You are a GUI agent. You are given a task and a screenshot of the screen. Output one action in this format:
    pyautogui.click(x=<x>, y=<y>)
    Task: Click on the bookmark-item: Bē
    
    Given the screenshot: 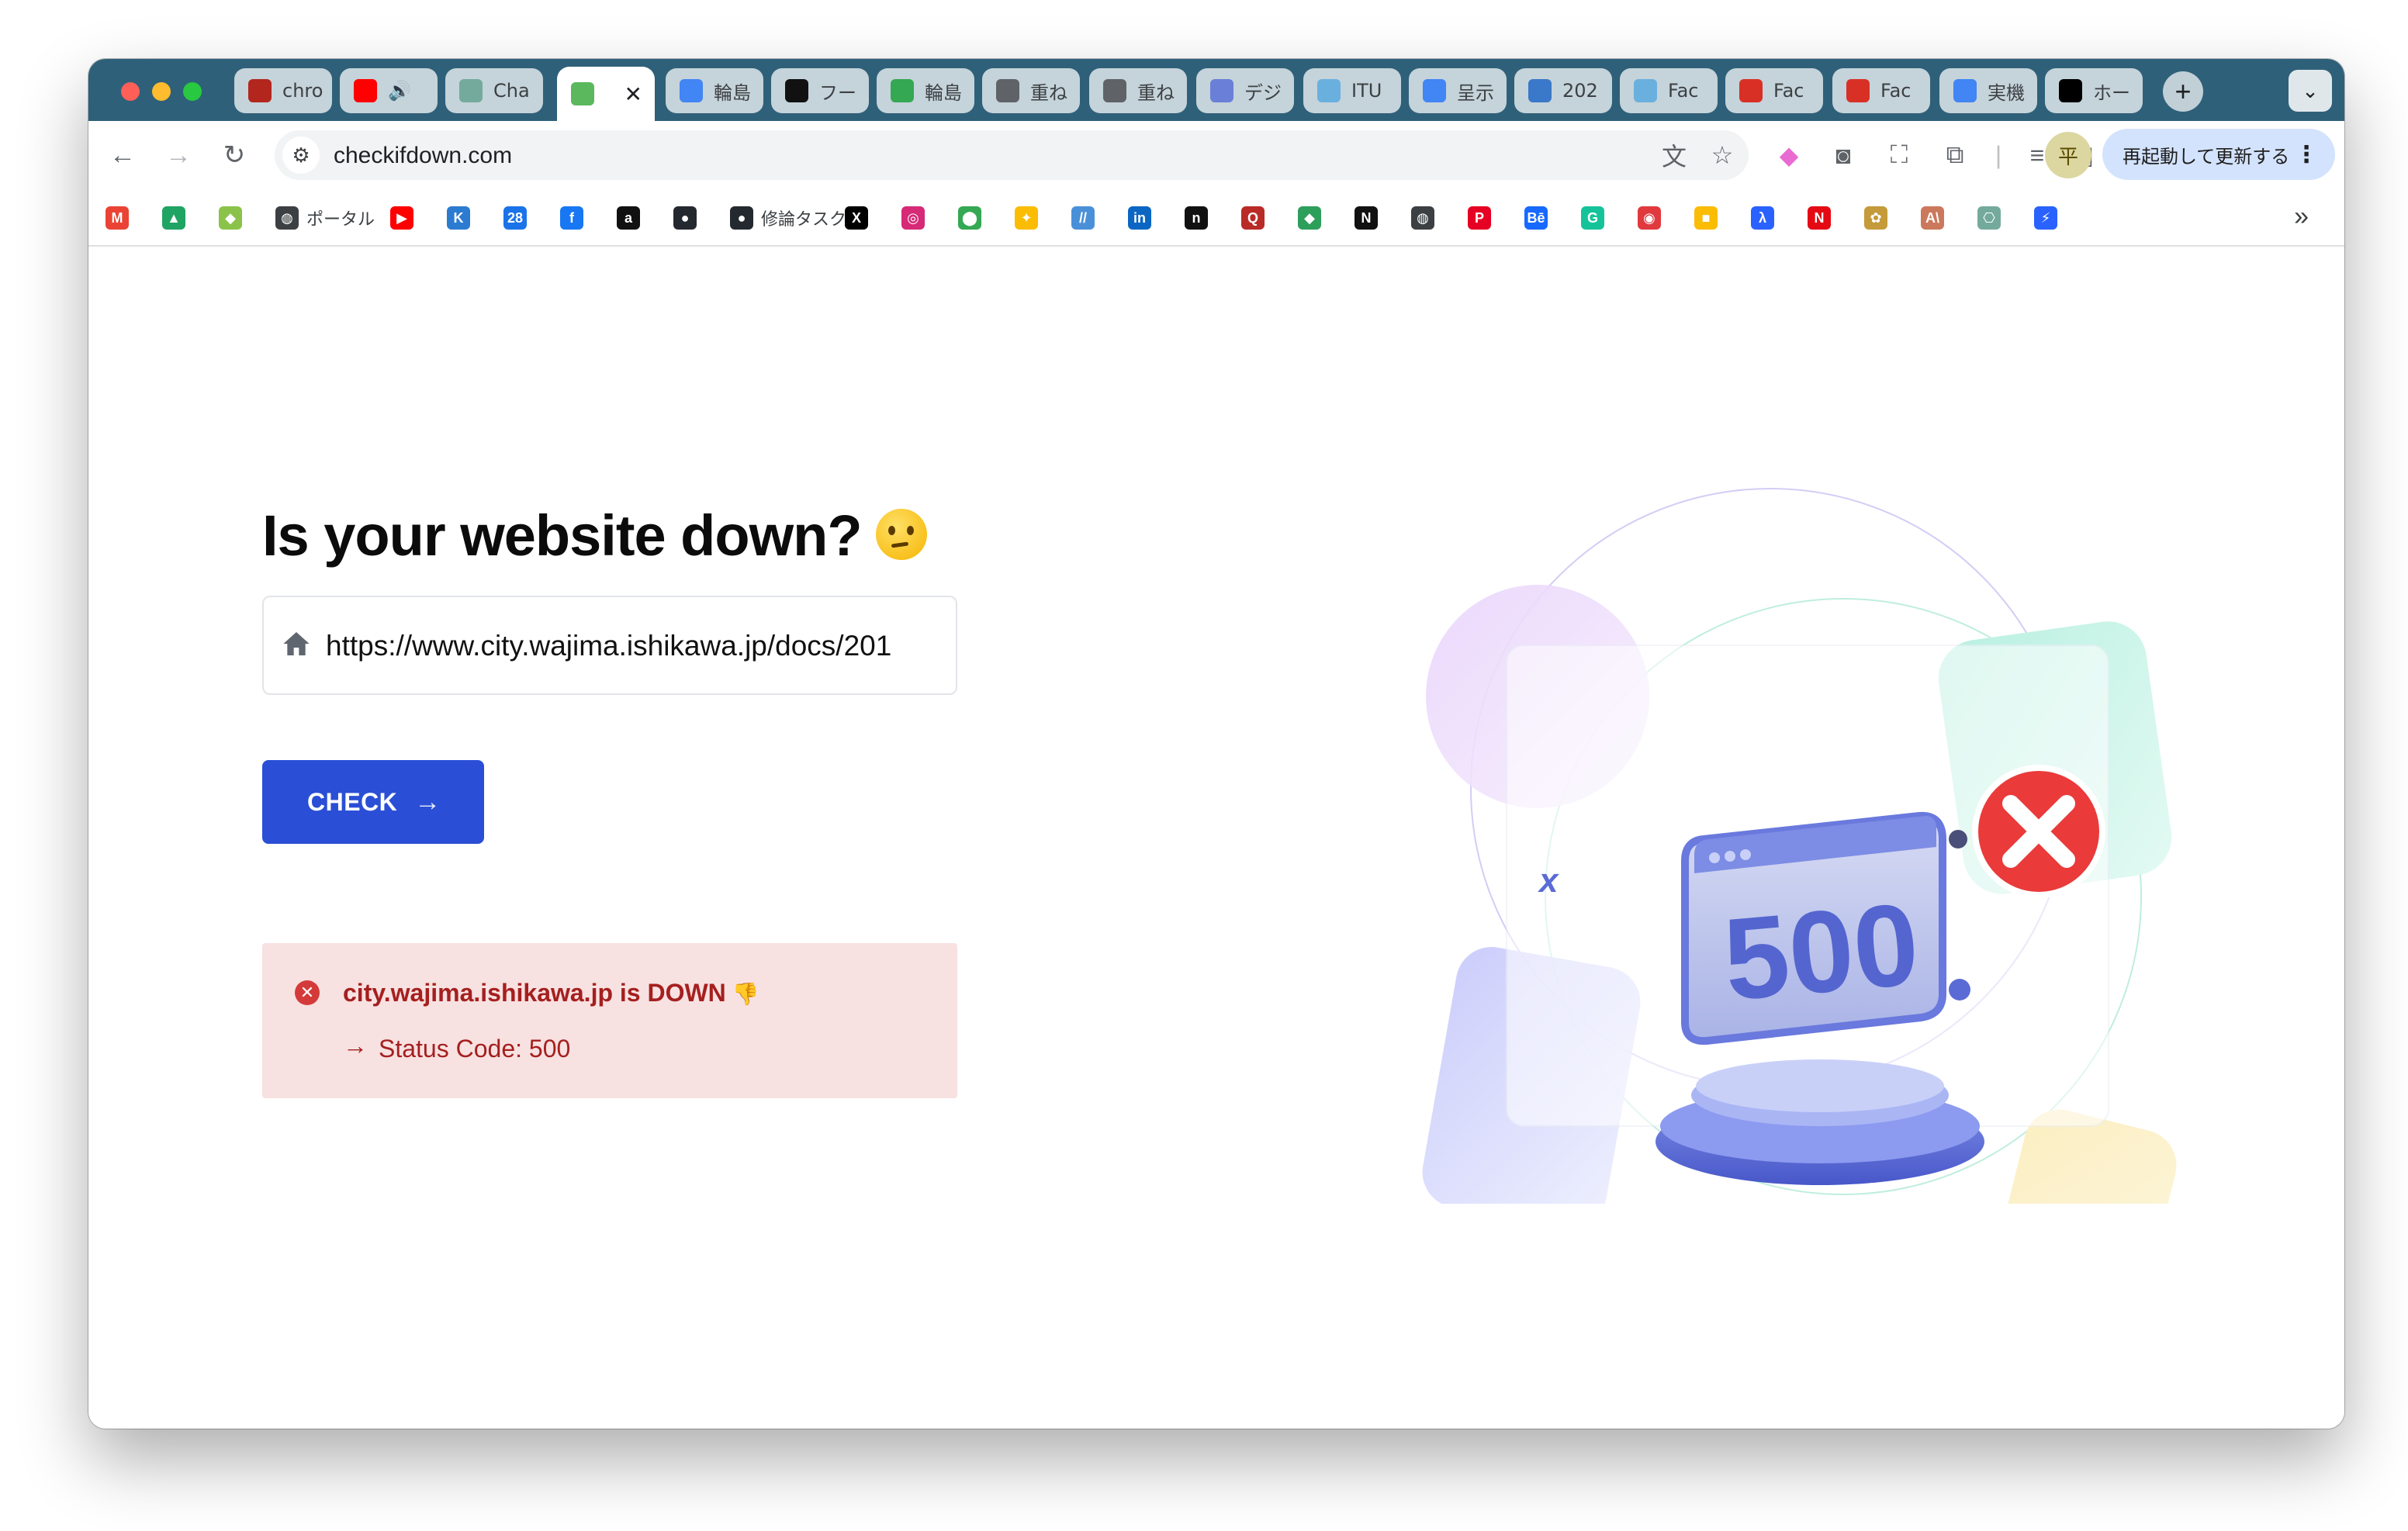 What is the action you would take?
    pyautogui.click(x=1536, y=218)
    